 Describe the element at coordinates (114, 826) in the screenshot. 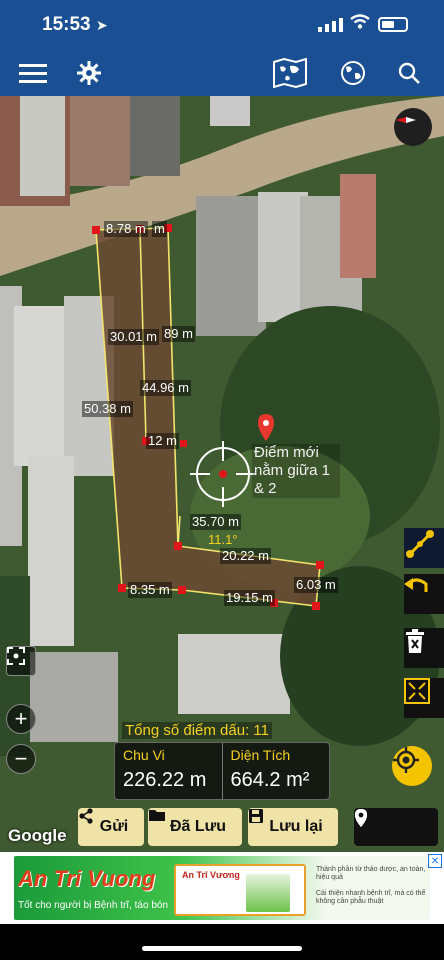

I see `send-label: Gửi` at that location.